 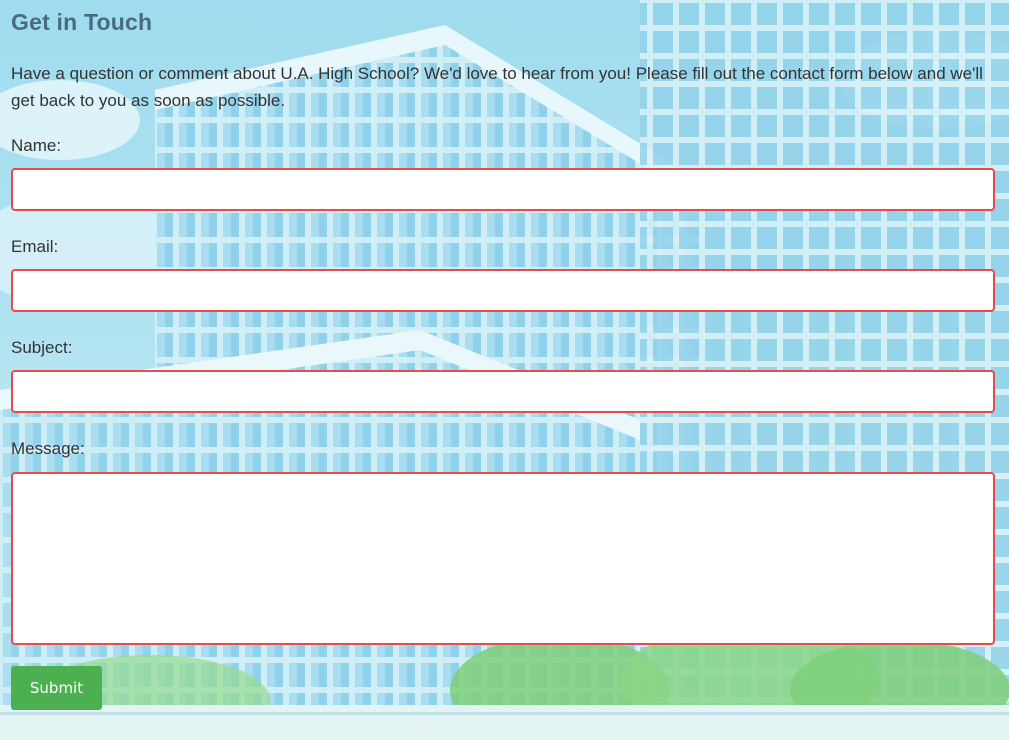 What do you see at coordinates (503, 189) in the screenshot?
I see `name-input` at bounding box center [503, 189].